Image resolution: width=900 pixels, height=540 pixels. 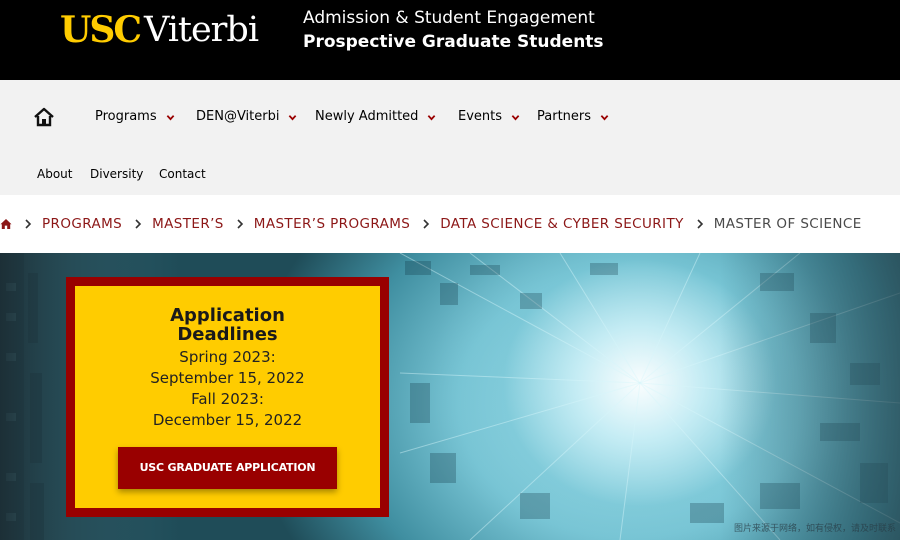 What do you see at coordinates (54, 174) in the screenshot?
I see `sub-nav-about: About` at bounding box center [54, 174].